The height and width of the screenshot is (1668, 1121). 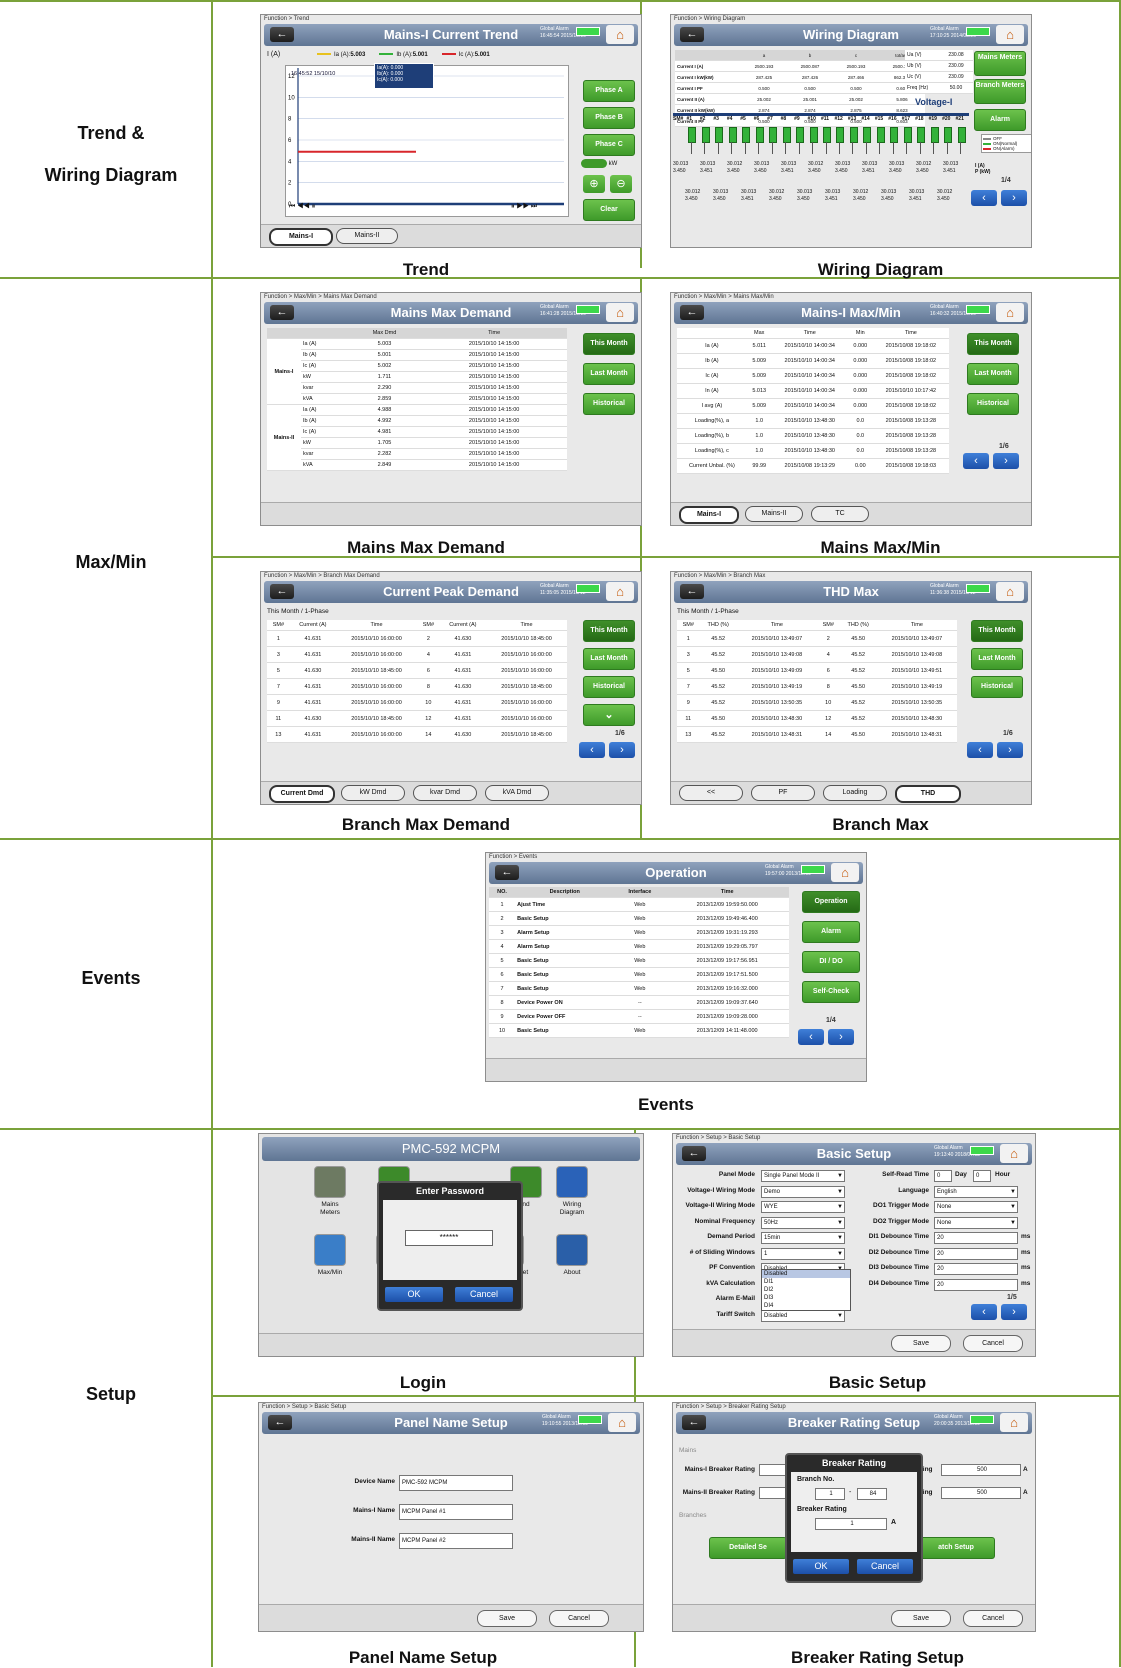 What do you see at coordinates (831, 962) in the screenshot?
I see `di-do-button: DI / DO` at bounding box center [831, 962].